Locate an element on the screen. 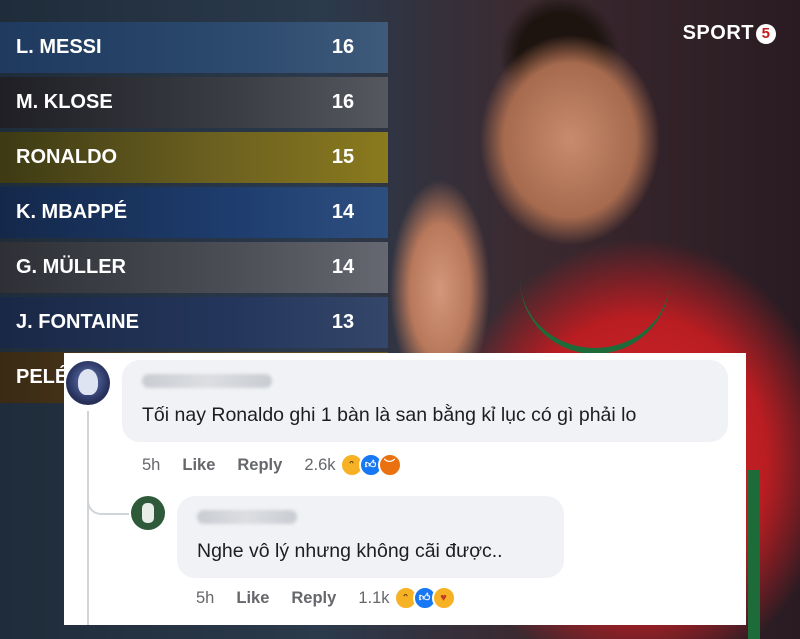 Image resolution: width=800 pixels, height=639 pixels. reaction-icons: ᵔ 👍︎ ♥ is located at coordinates (424, 598).